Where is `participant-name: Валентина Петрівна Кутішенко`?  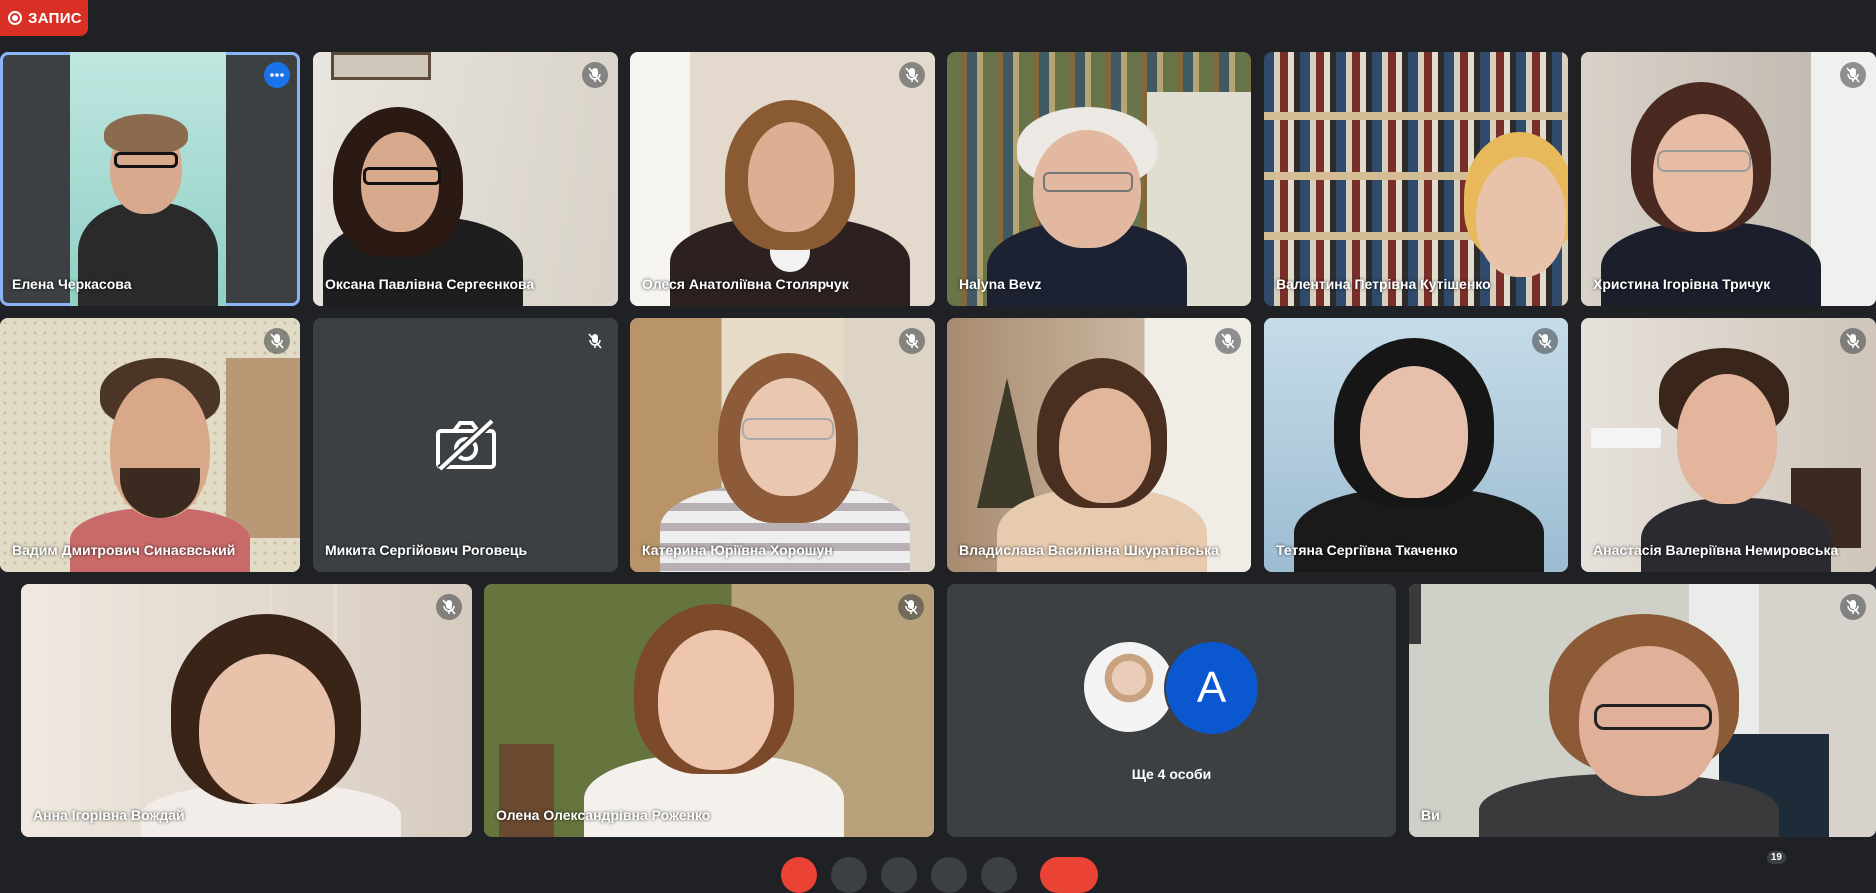 participant-name: Валентина Петрівна Кутішенко is located at coordinates (1383, 284).